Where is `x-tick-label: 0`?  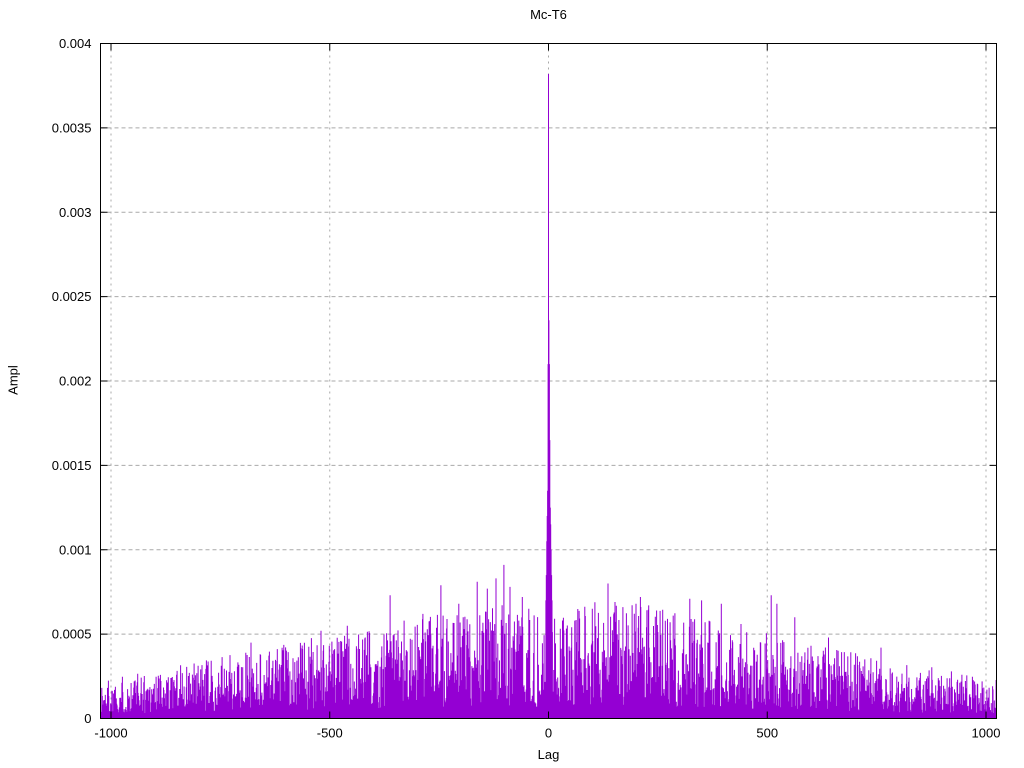 x-tick-label: 0 is located at coordinates (548, 733).